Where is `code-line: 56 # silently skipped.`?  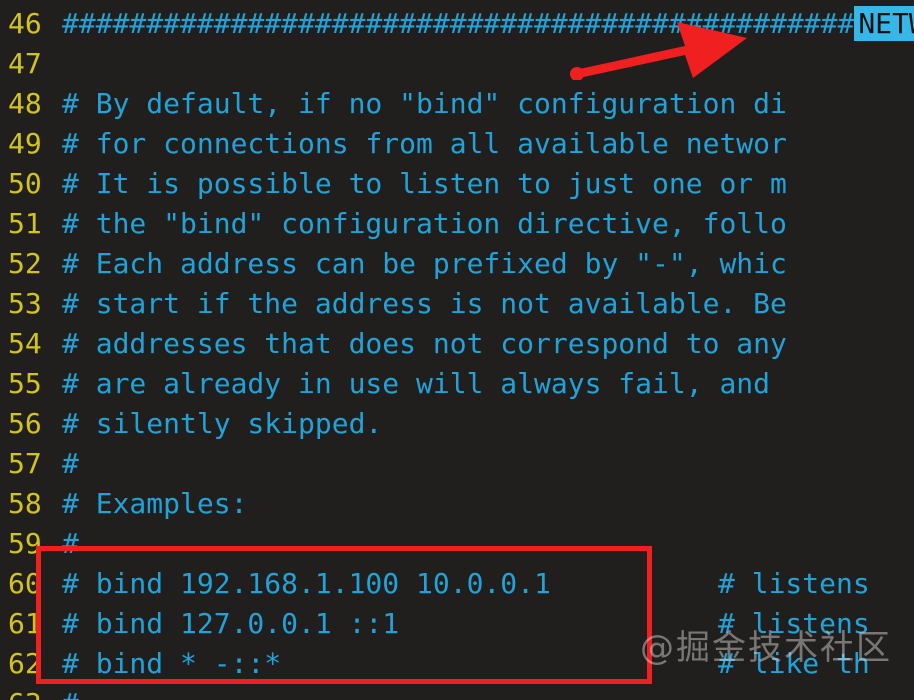
code-line: 56 # silently skipped. is located at coordinates (457, 424).